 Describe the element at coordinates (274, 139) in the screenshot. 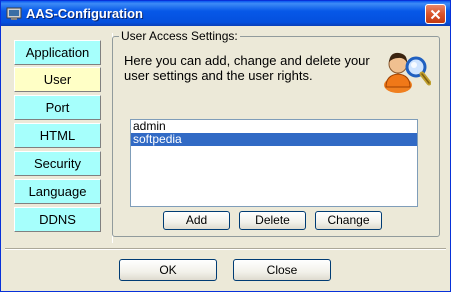

I see `user-list-item-softpedia: softpedia` at that location.